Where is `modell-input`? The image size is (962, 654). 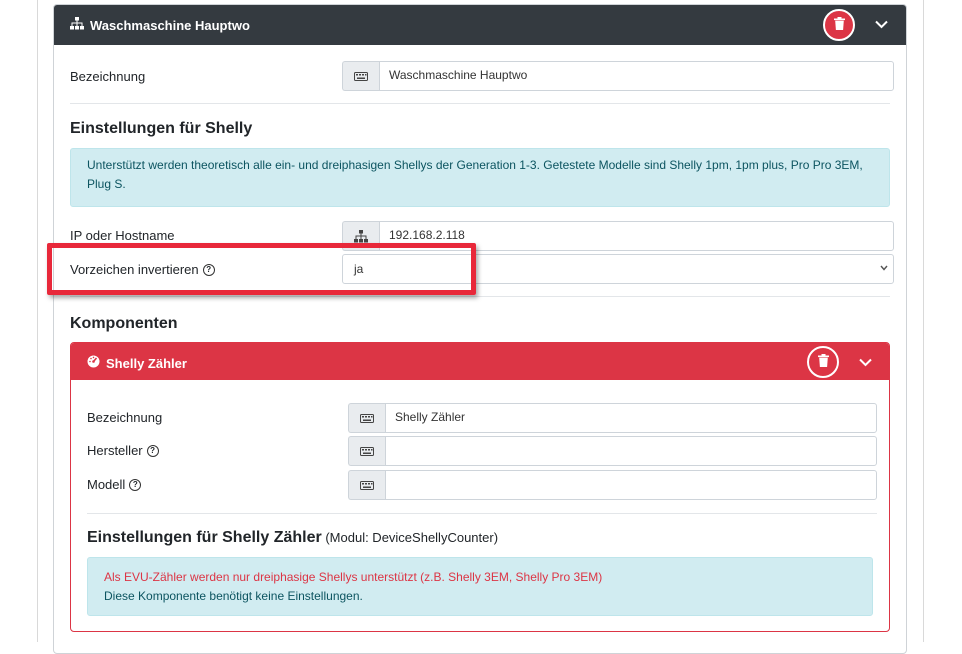
modell-input is located at coordinates (631, 485).